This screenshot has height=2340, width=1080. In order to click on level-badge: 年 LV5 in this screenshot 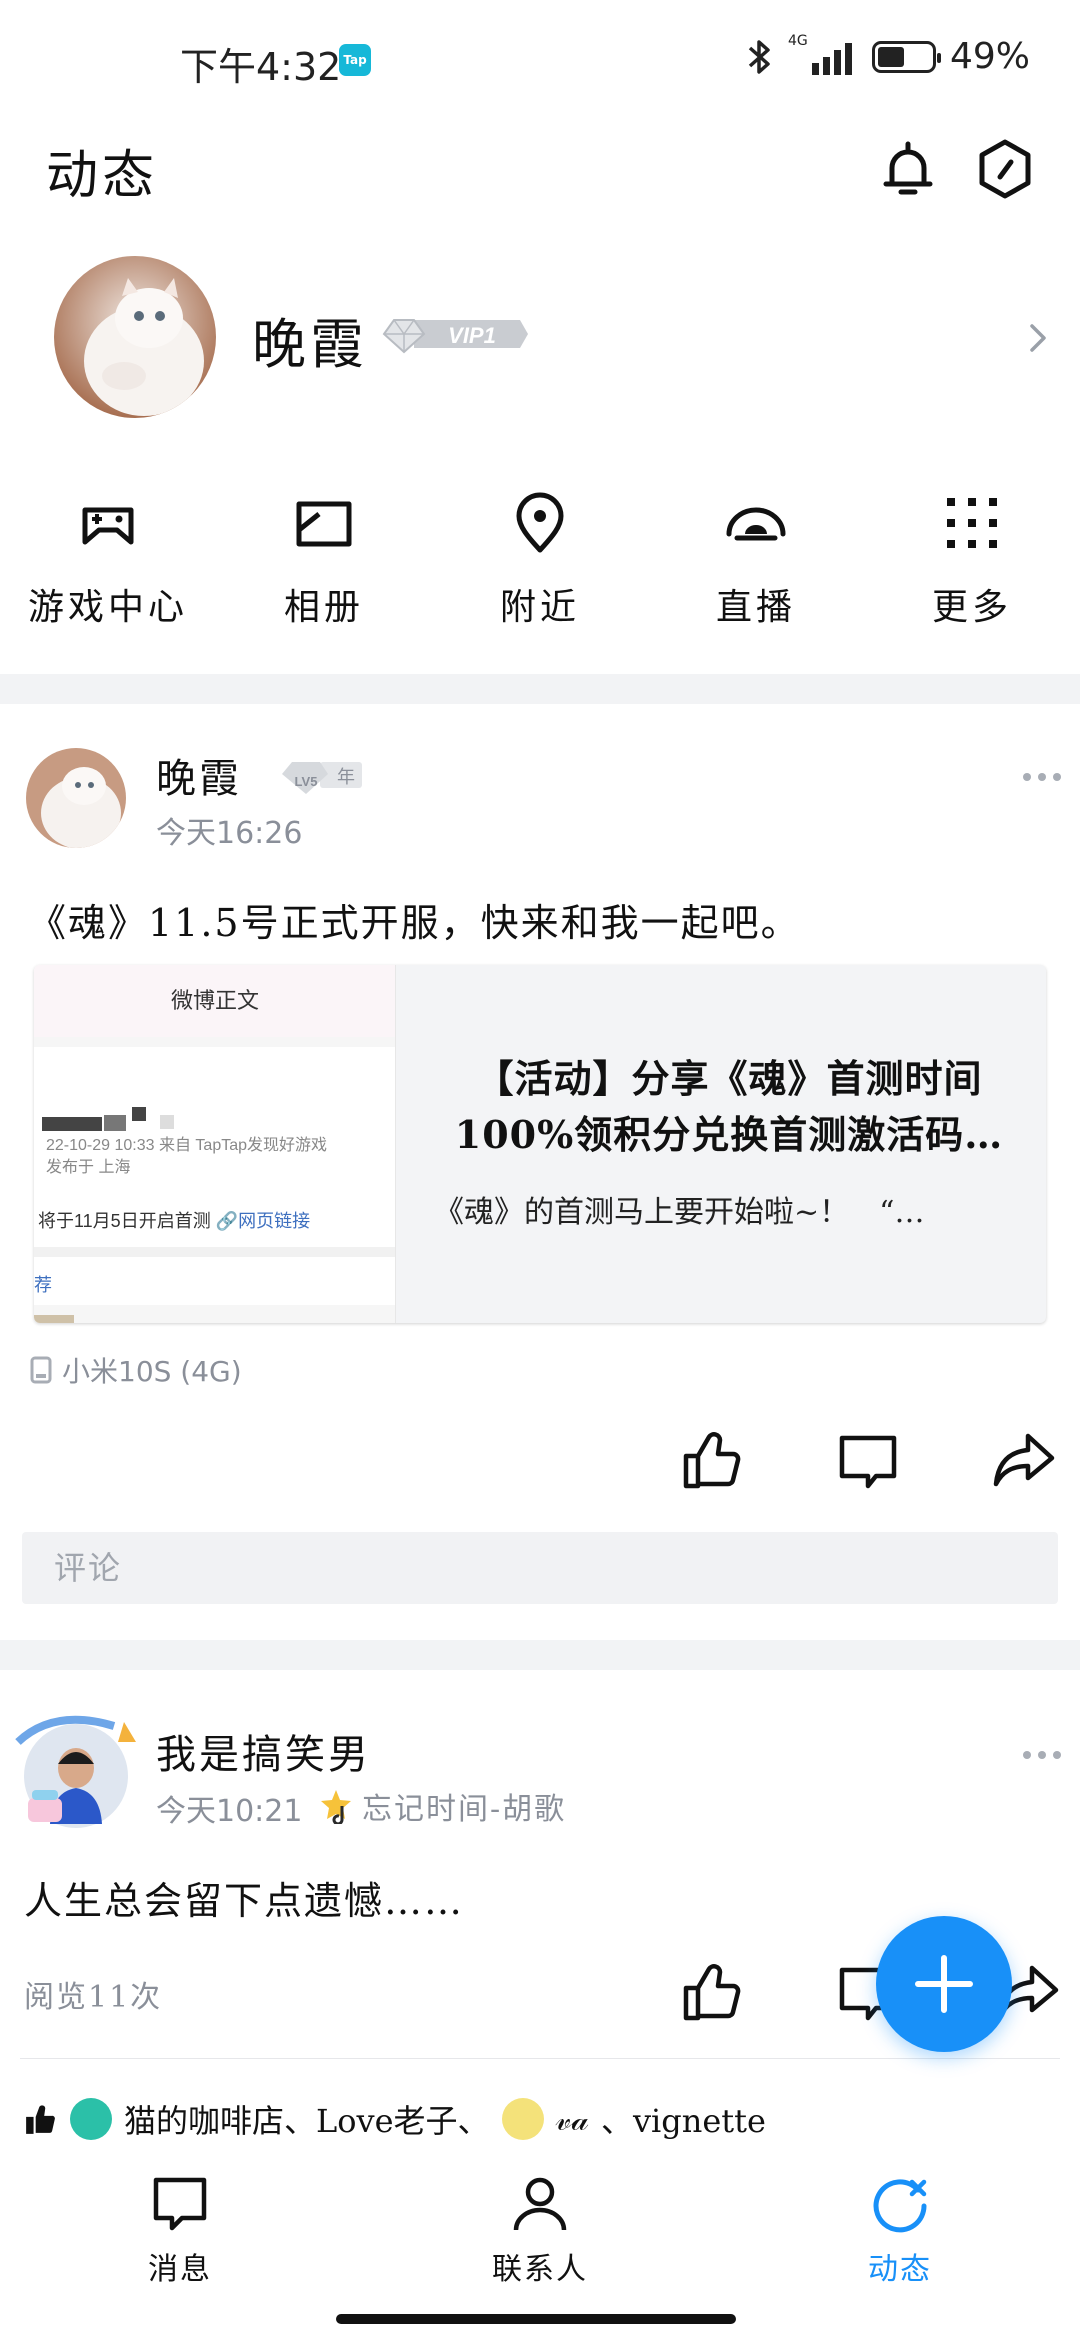, I will do `click(322, 778)`.